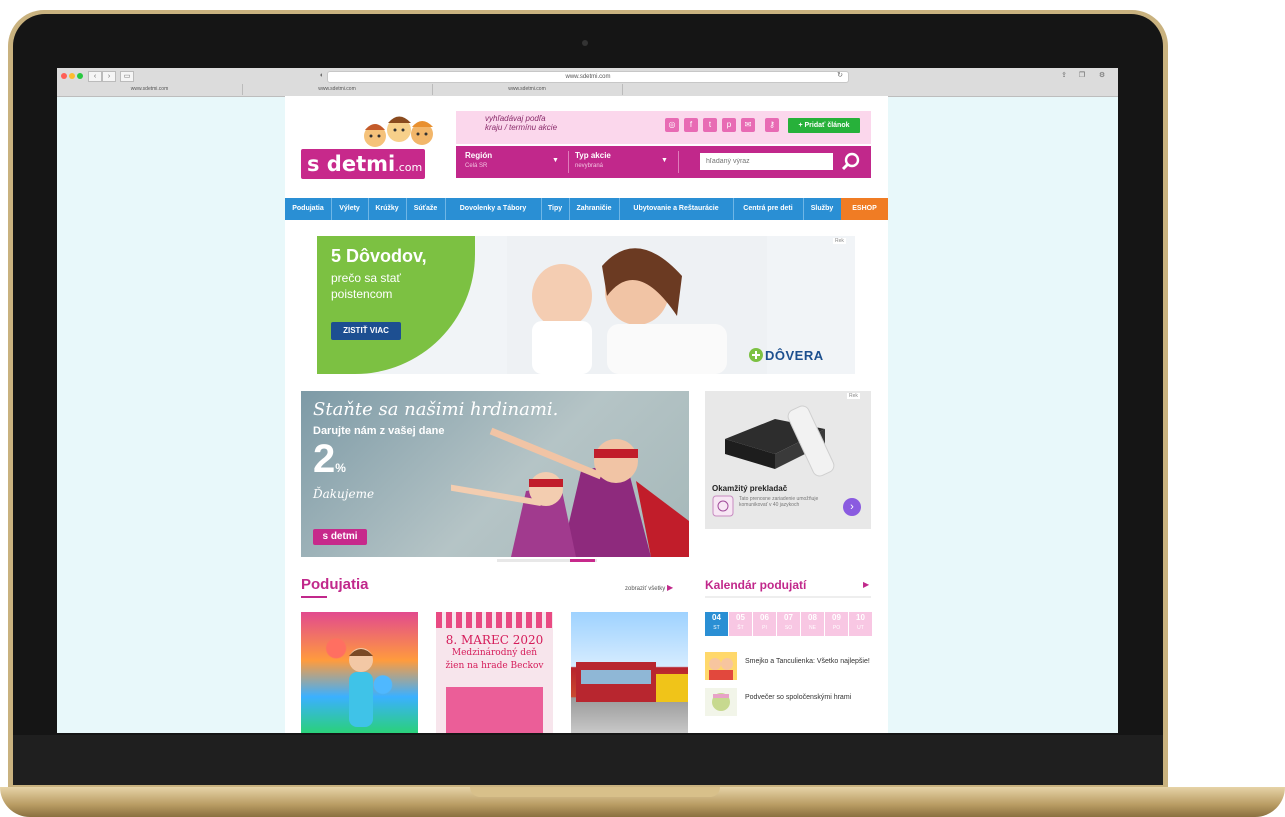  I want to click on mail-icon: ✉, so click(748, 125).